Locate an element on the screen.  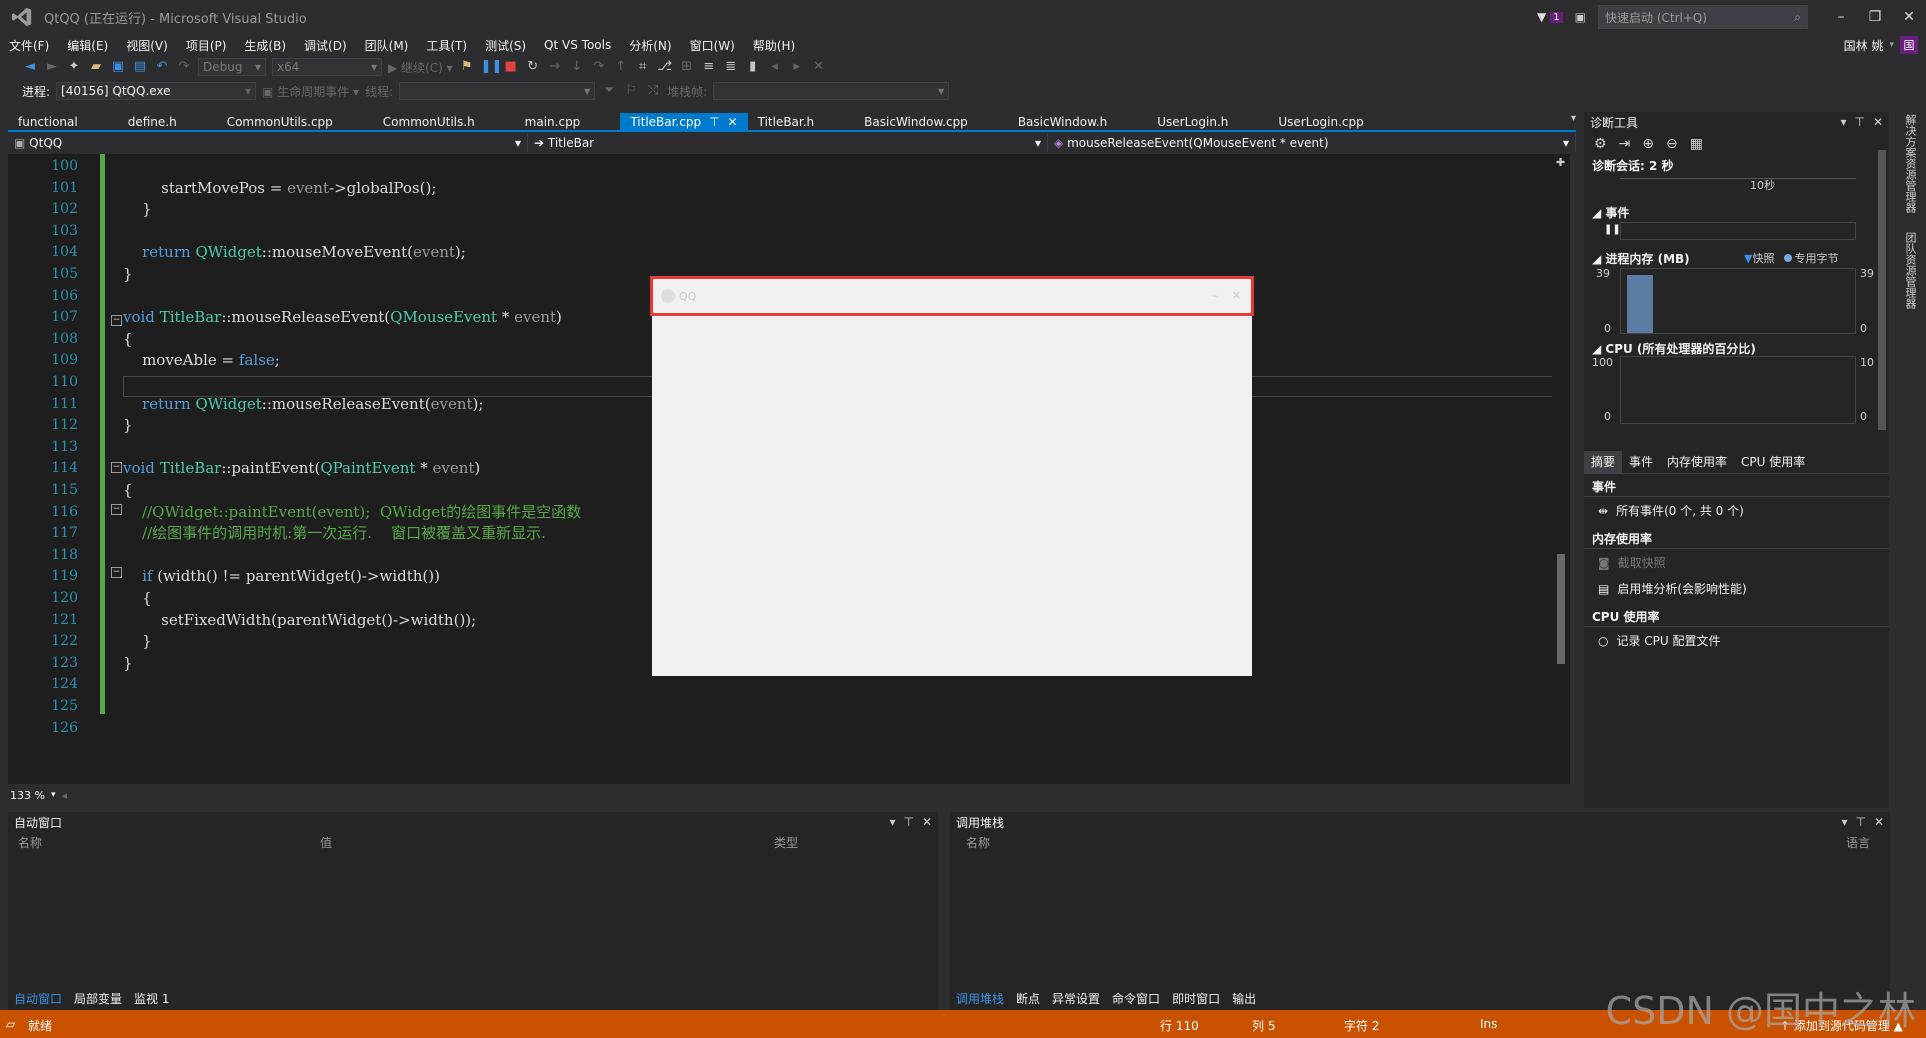
all-events-link: ⇹ 所有事件(0 个, 共 0 个) is located at coordinates (1671, 510).